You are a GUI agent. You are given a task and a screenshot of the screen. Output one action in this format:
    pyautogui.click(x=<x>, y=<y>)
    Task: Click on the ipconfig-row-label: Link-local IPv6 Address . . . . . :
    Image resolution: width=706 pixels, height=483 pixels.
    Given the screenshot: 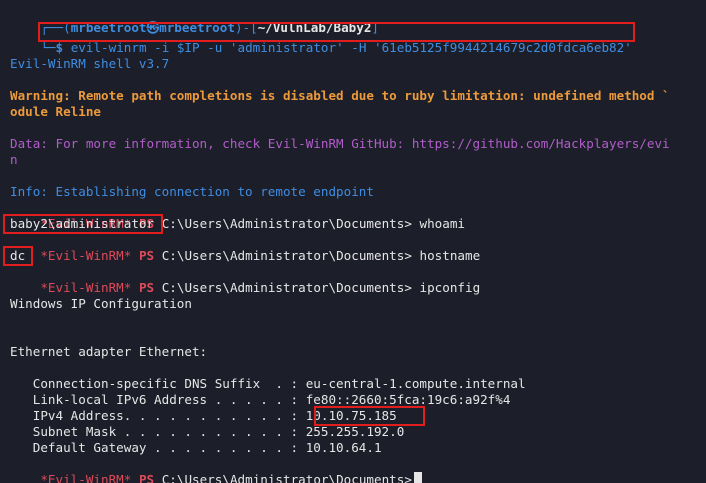 What is the action you would take?
    pyautogui.click(x=158, y=399)
    